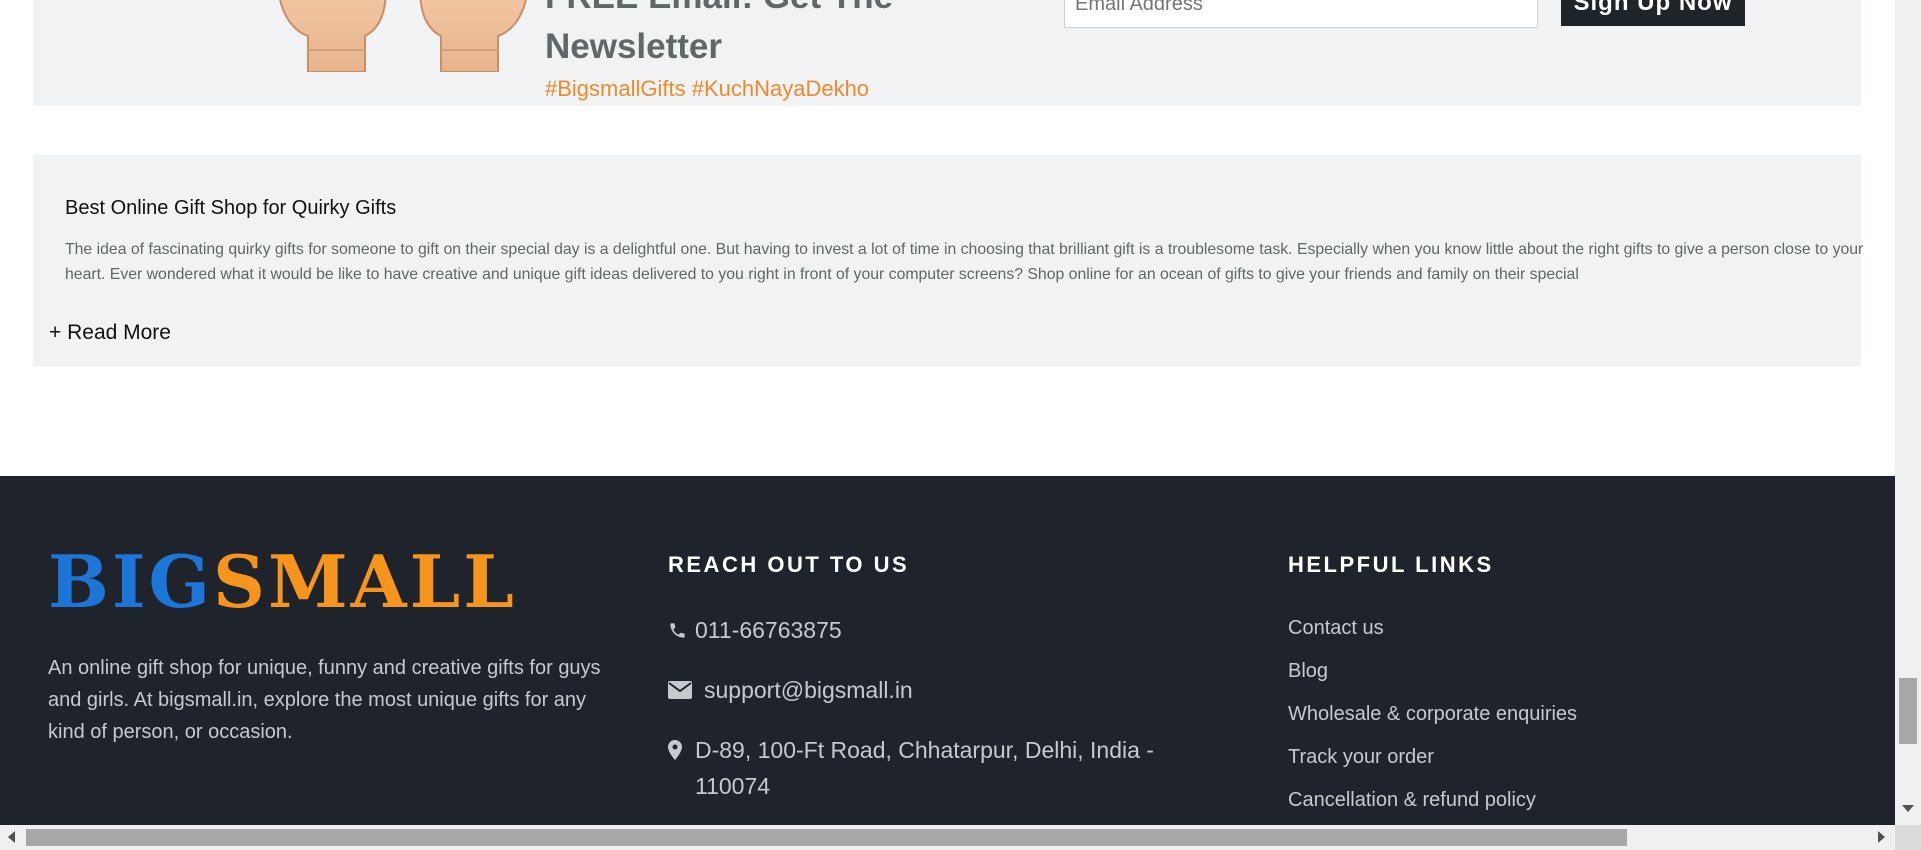 The height and width of the screenshot is (850, 1921). Describe the element at coordinates (768, 630) in the screenshot. I see `phone-number: 011-66763875` at that location.